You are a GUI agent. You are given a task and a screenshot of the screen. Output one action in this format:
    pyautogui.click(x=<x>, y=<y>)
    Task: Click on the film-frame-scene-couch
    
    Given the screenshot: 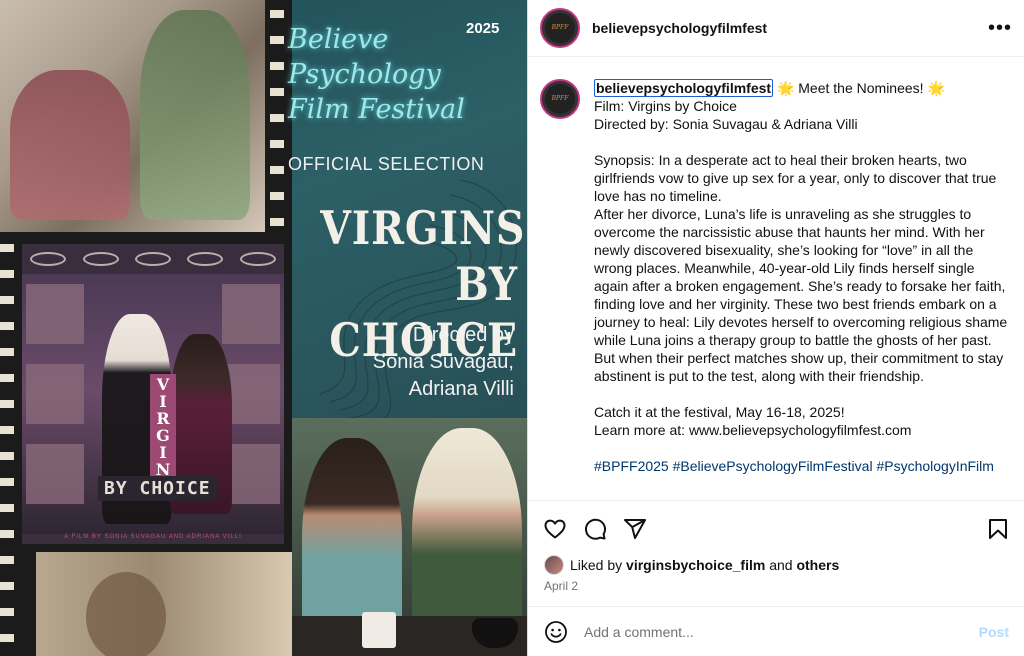 What is the action you would take?
    pyautogui.click(x=132, y=116)
    